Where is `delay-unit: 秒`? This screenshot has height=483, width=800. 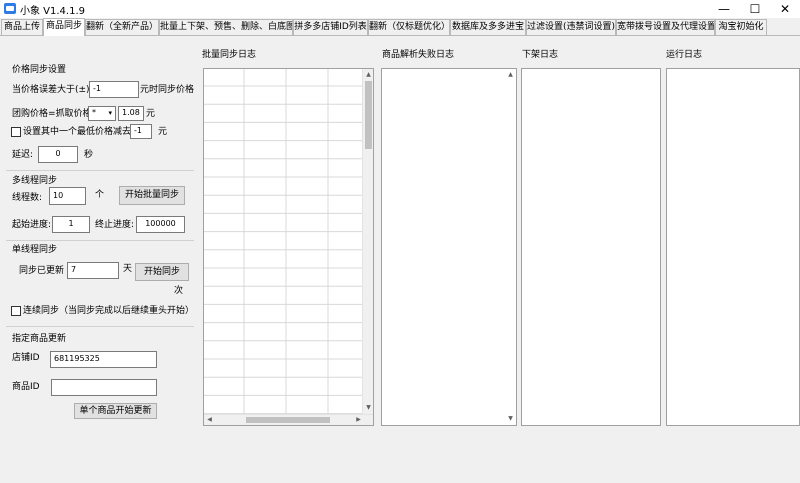 delay-unit: 秒 is located at coordinates (89, 155).